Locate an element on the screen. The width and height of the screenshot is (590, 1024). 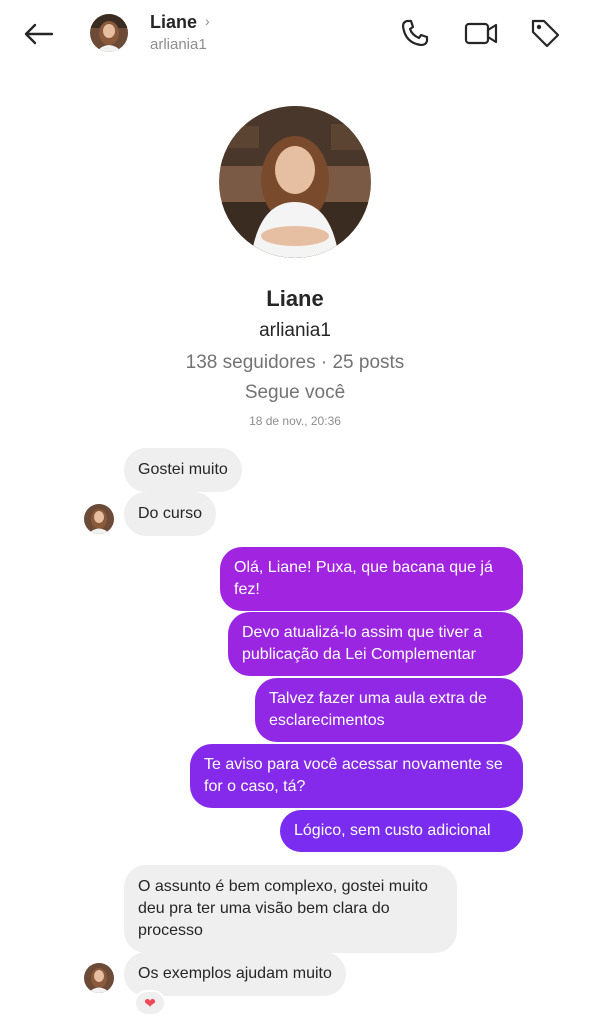
call-button is located at coordinates (415, 33).